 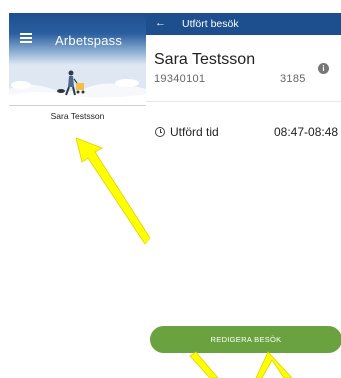 I want to click on left-app-header: Arbetspass, so click(x=77, y=39).